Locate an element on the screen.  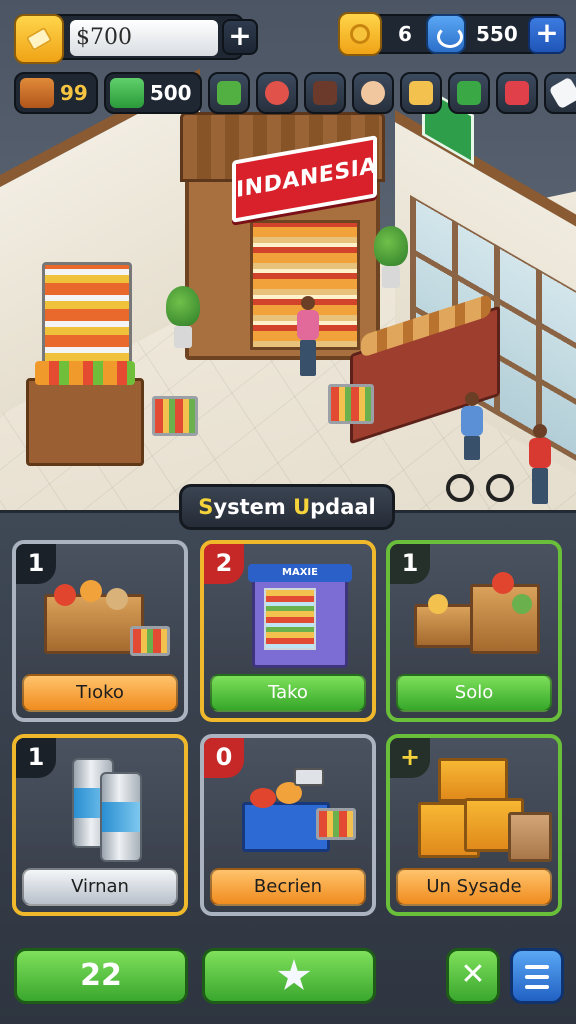
cash-resource: 500 is located at coordinates (152, 93).